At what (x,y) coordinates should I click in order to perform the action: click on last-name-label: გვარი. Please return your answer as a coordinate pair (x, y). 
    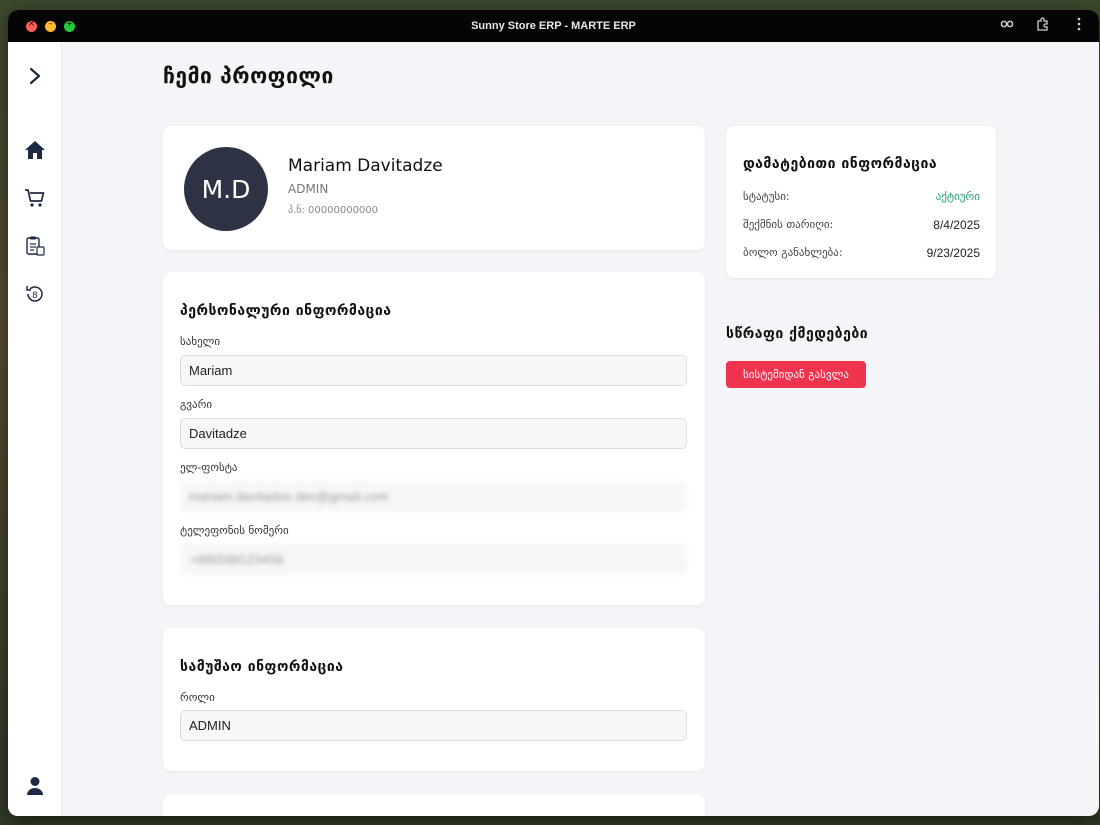
    Looking at the image, I should click on (196, 404).